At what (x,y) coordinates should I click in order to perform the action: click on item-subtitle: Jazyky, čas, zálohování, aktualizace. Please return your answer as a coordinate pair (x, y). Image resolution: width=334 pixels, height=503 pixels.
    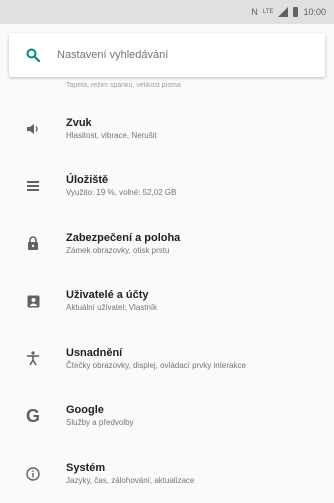
    Looking at the image, I should click on (130, 480).